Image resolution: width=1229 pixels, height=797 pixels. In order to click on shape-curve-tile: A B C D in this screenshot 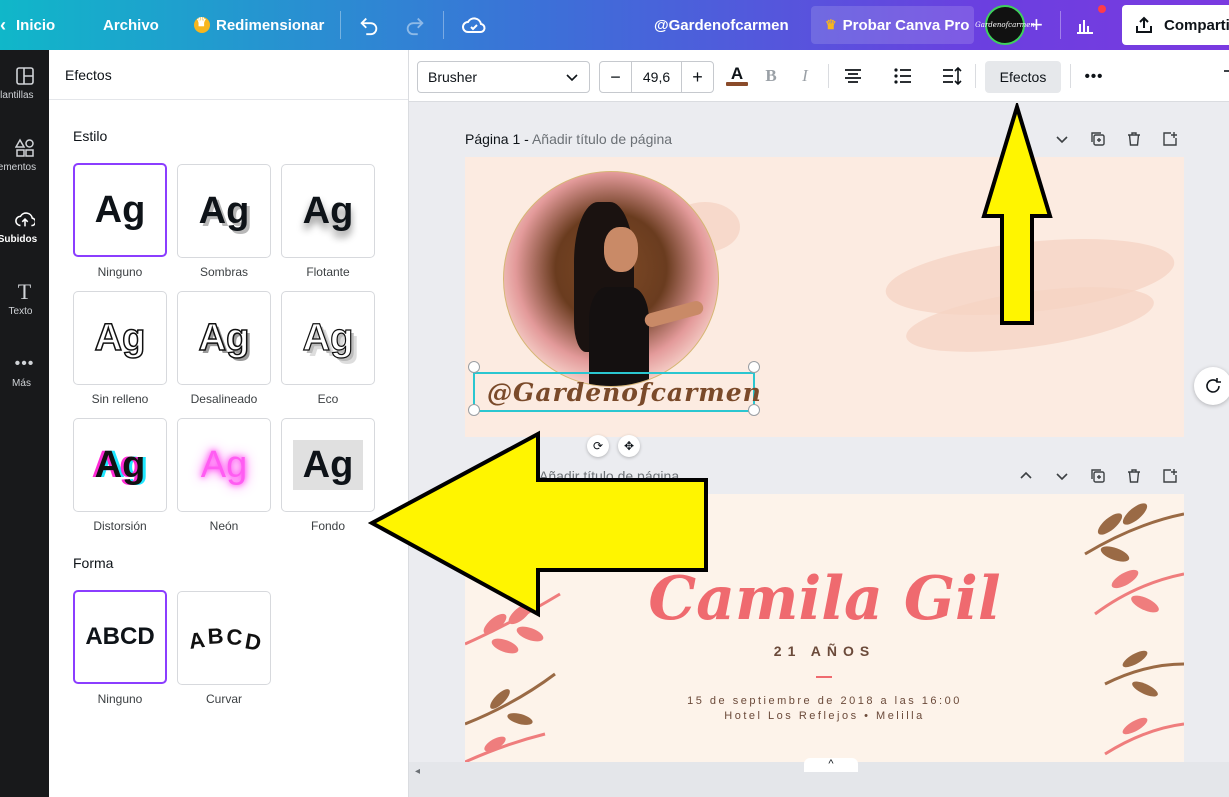, I will do `click(224, 638)`.